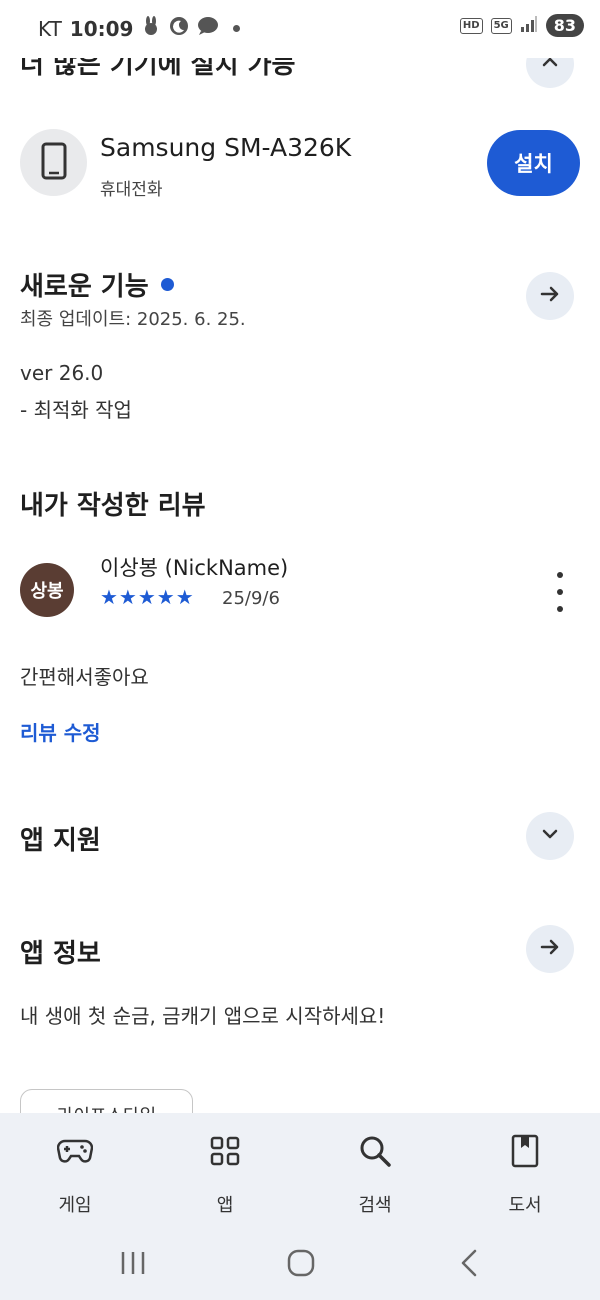 The height and width of the screenshot is (1300, 600). I want to click on recent-apps-icon, so click(133, 1265).